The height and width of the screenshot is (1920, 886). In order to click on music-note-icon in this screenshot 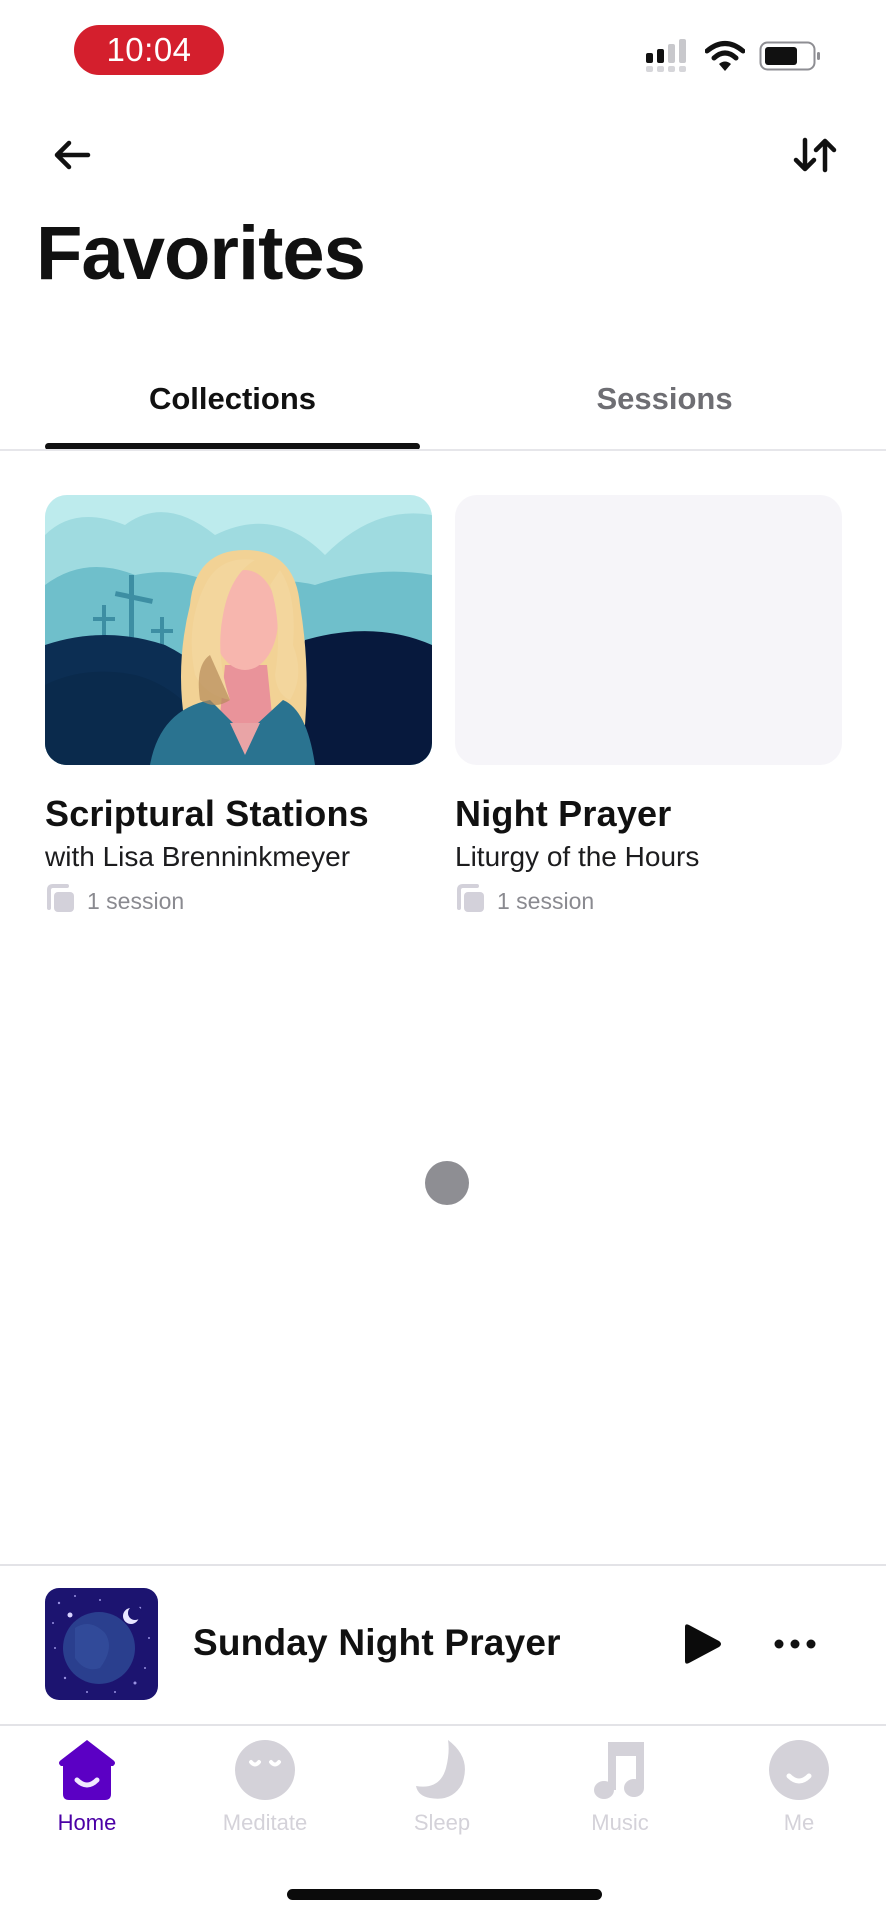, I will do `click(620, 1770)`.